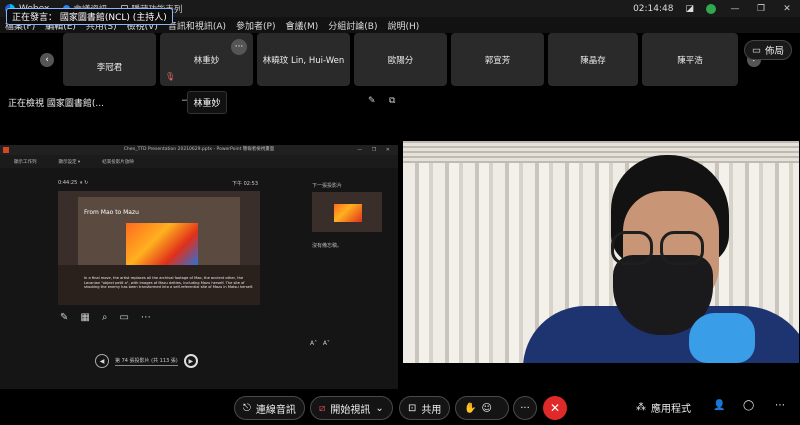 This screenshot has height=425, width=800. What do you see at coordinates (197, 25) in the screenshot?
I see `menu-audio-video: 音訊和視訊(A)` at bounding box center [197, 25].